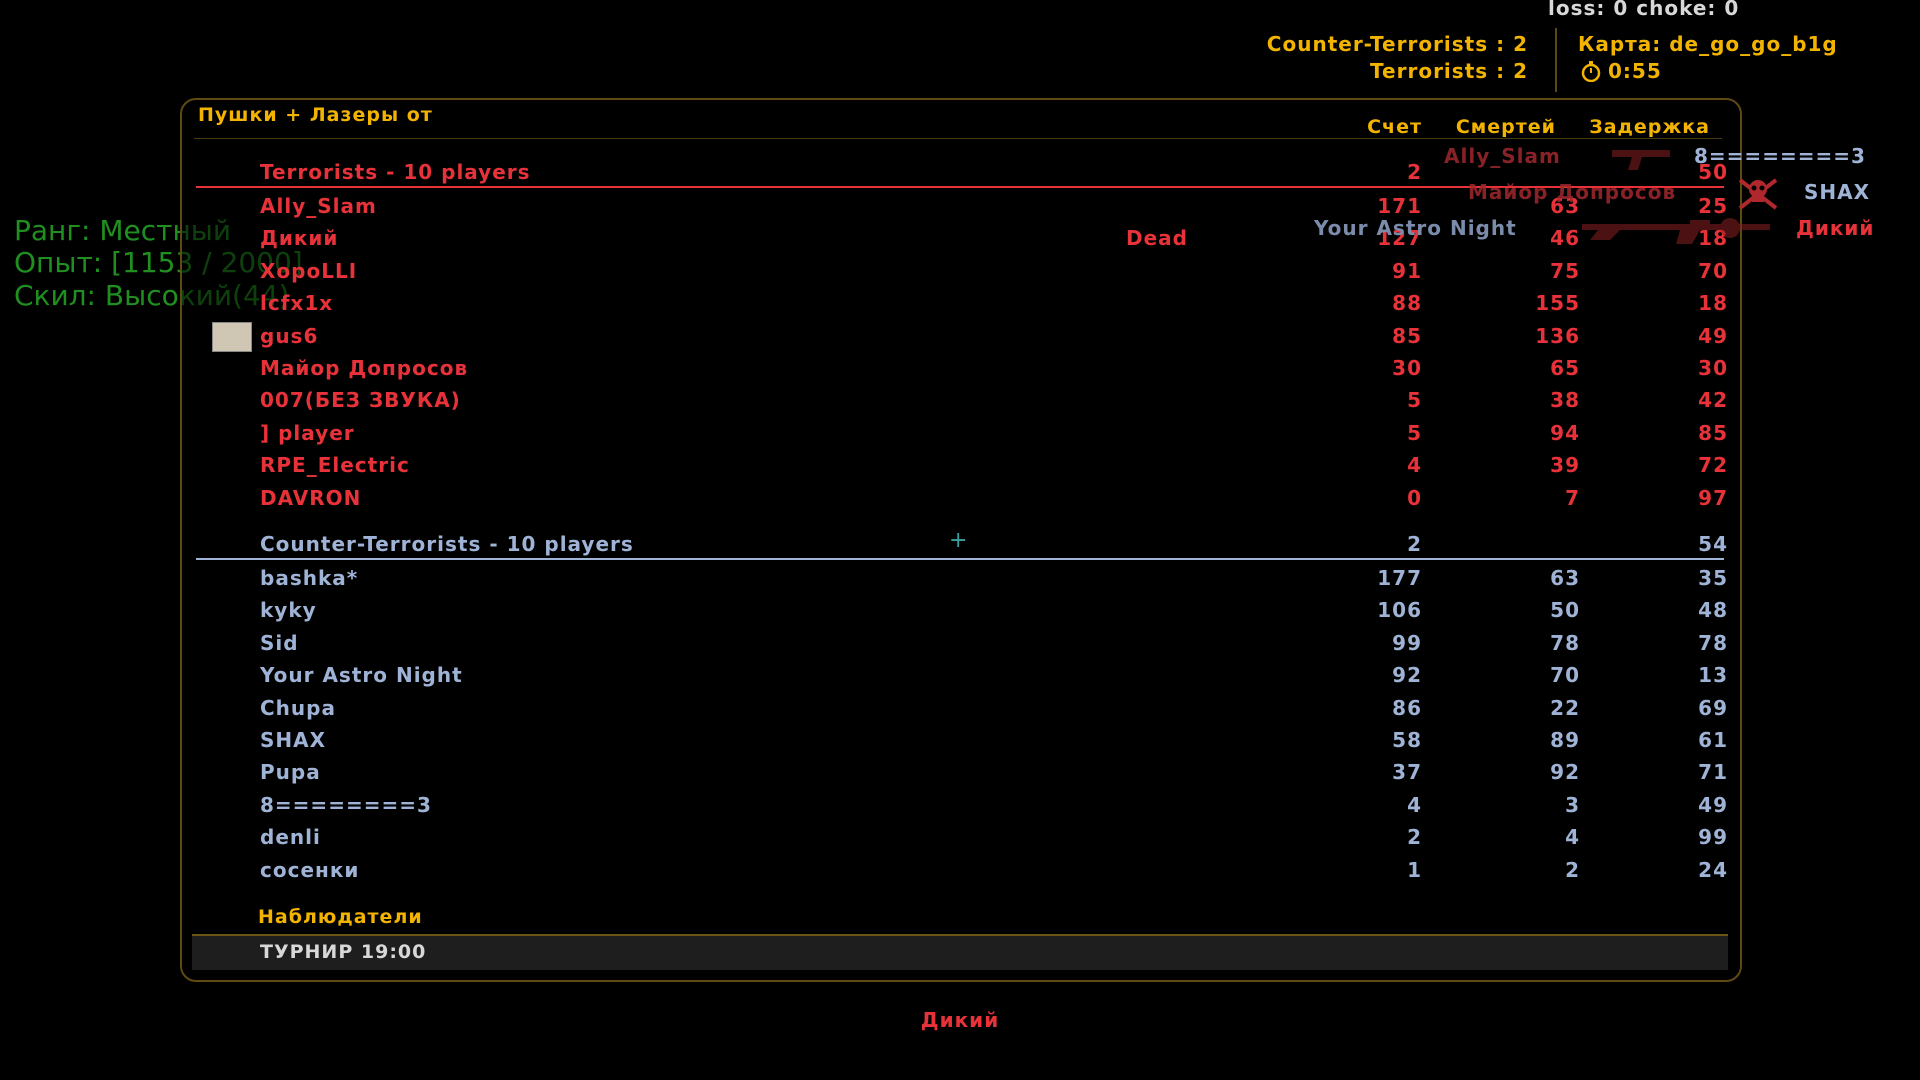 Image resolution: width=1920 pixels, height=1080 pixels. What do you see at coordinates (1713, 642) in the screenshot?
I see `player-ping: 78` at bounding box center [1713, 642].